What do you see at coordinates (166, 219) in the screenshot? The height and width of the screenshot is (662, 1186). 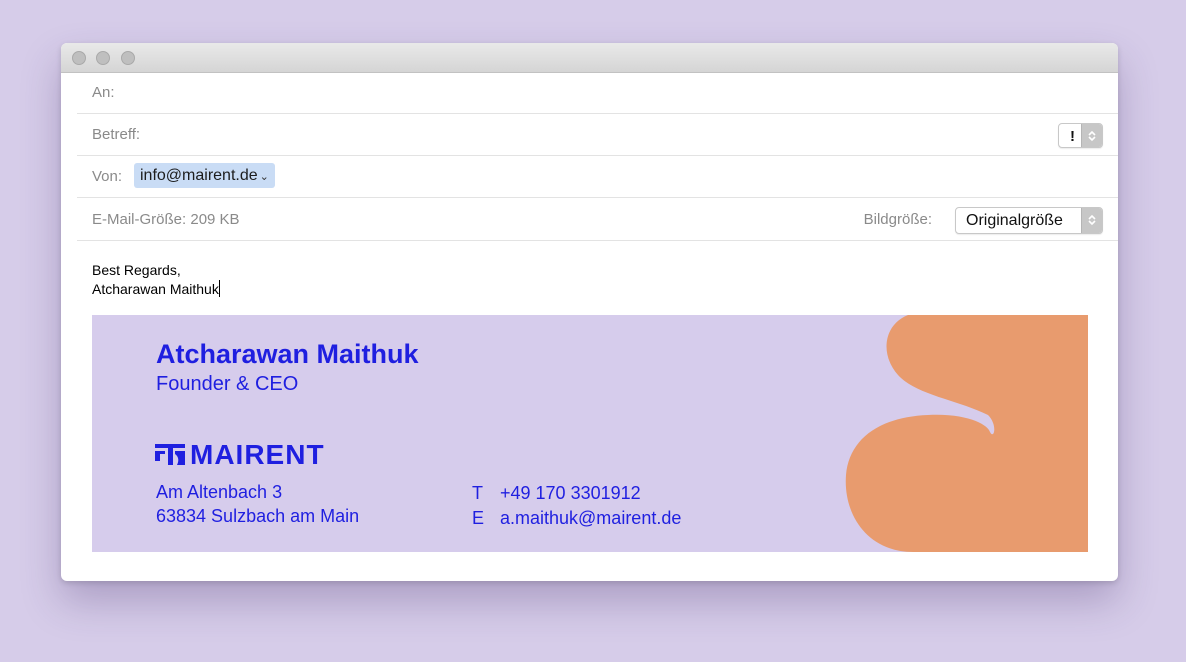 I see `mail-size-label: E-Mail-Größe: 209 KB` at bounding box center [166, 219].